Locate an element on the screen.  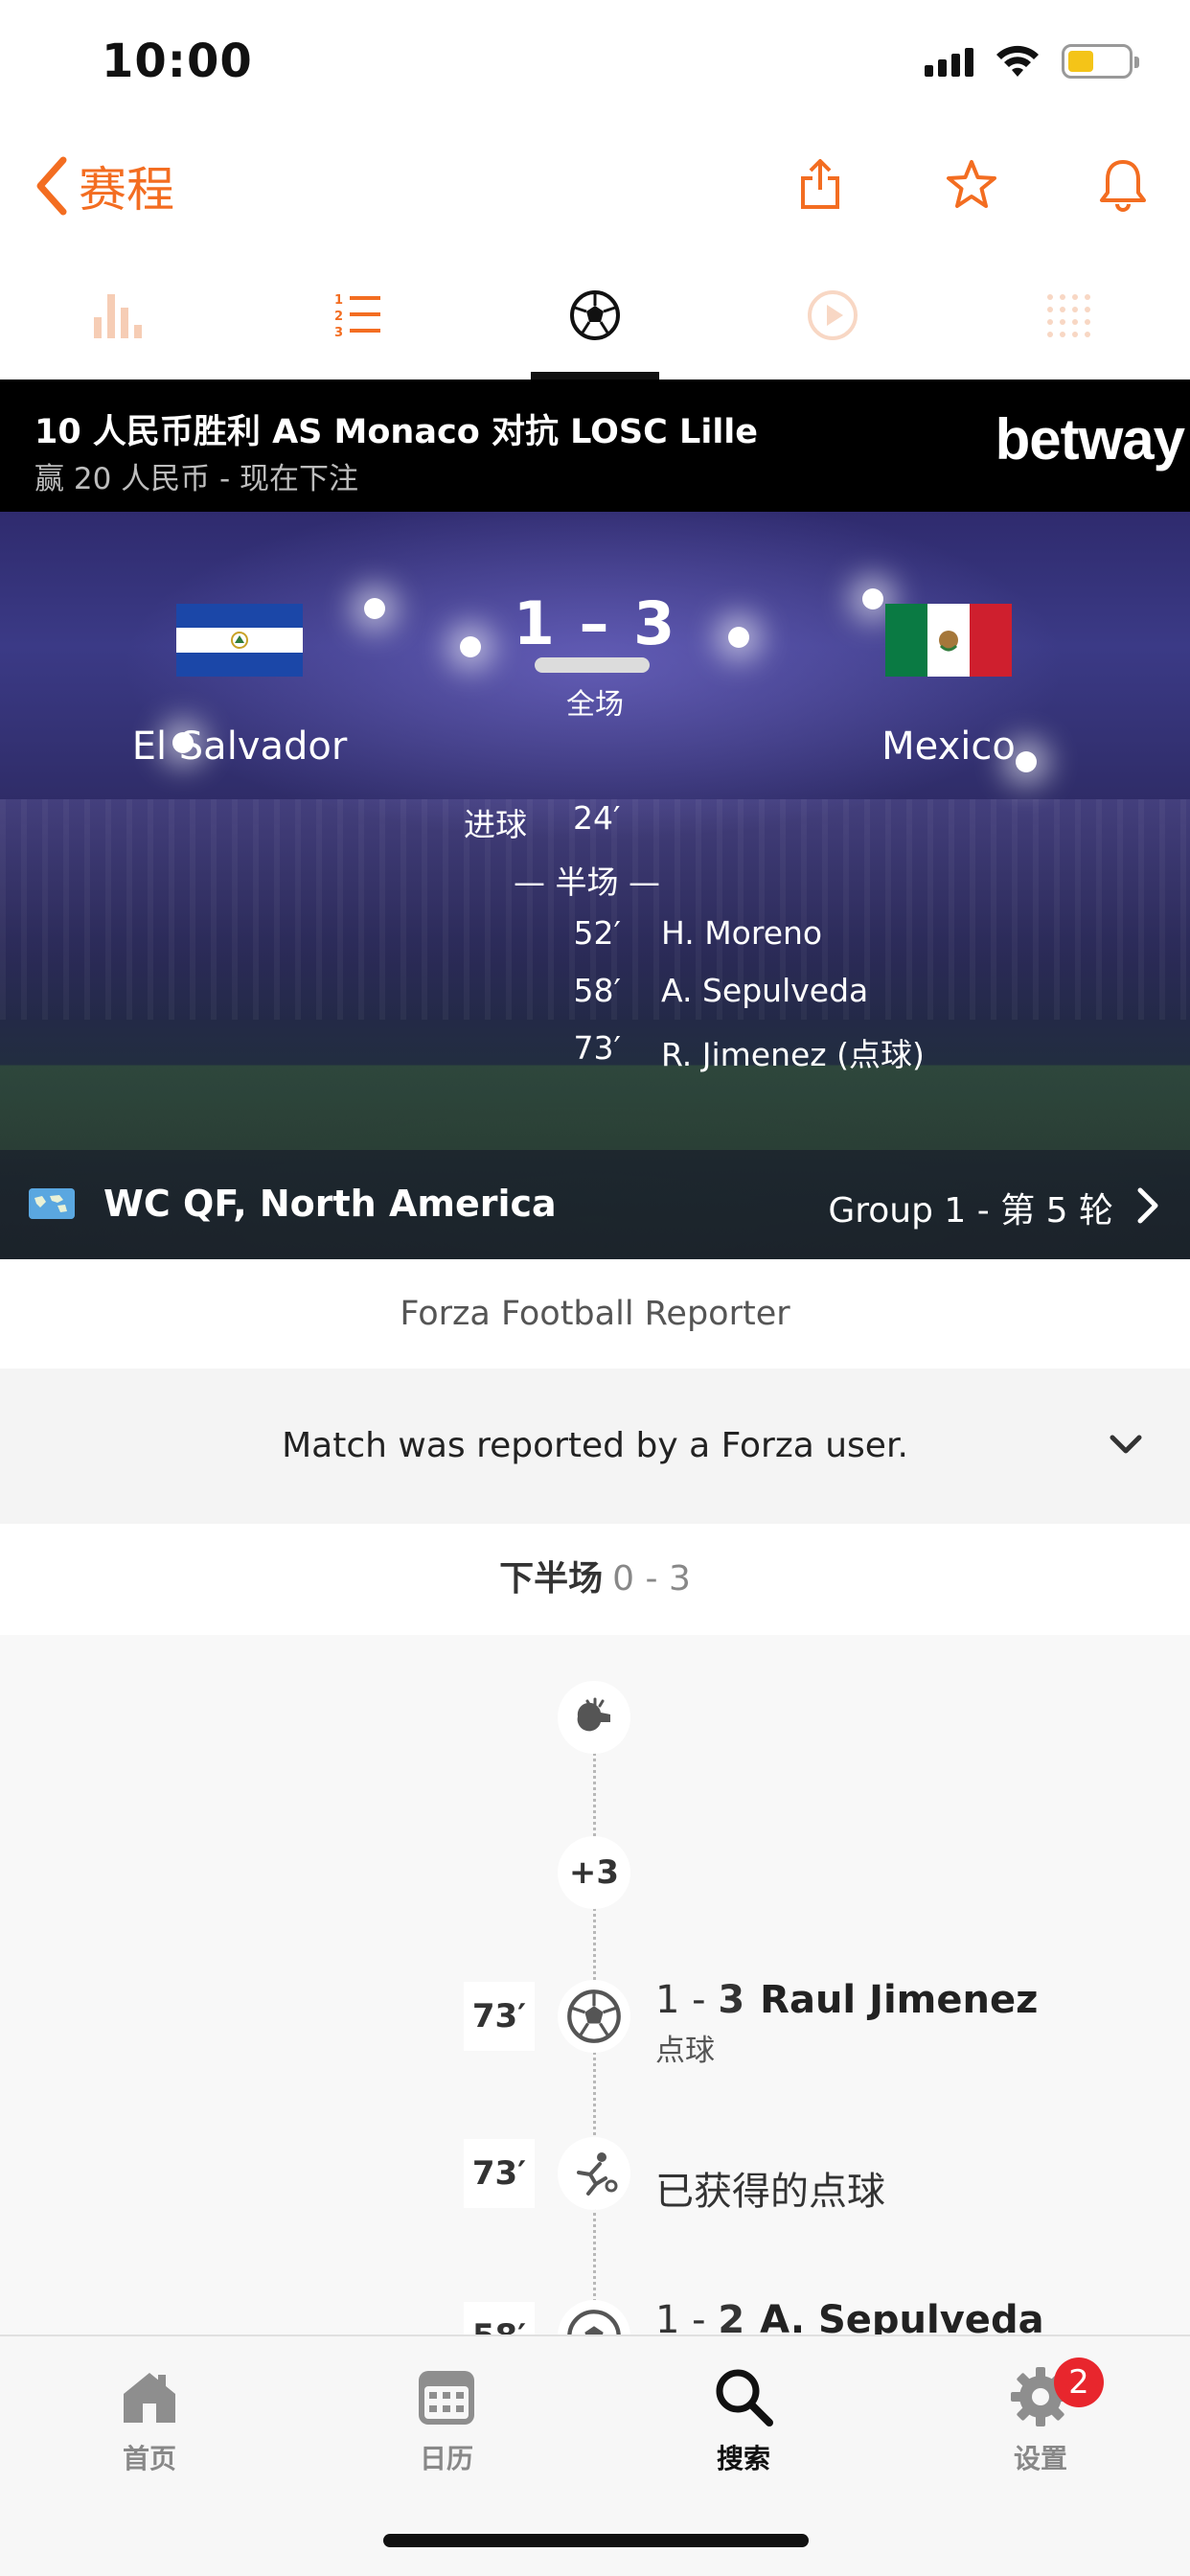
tab-events is located at coordinates (595, 315).